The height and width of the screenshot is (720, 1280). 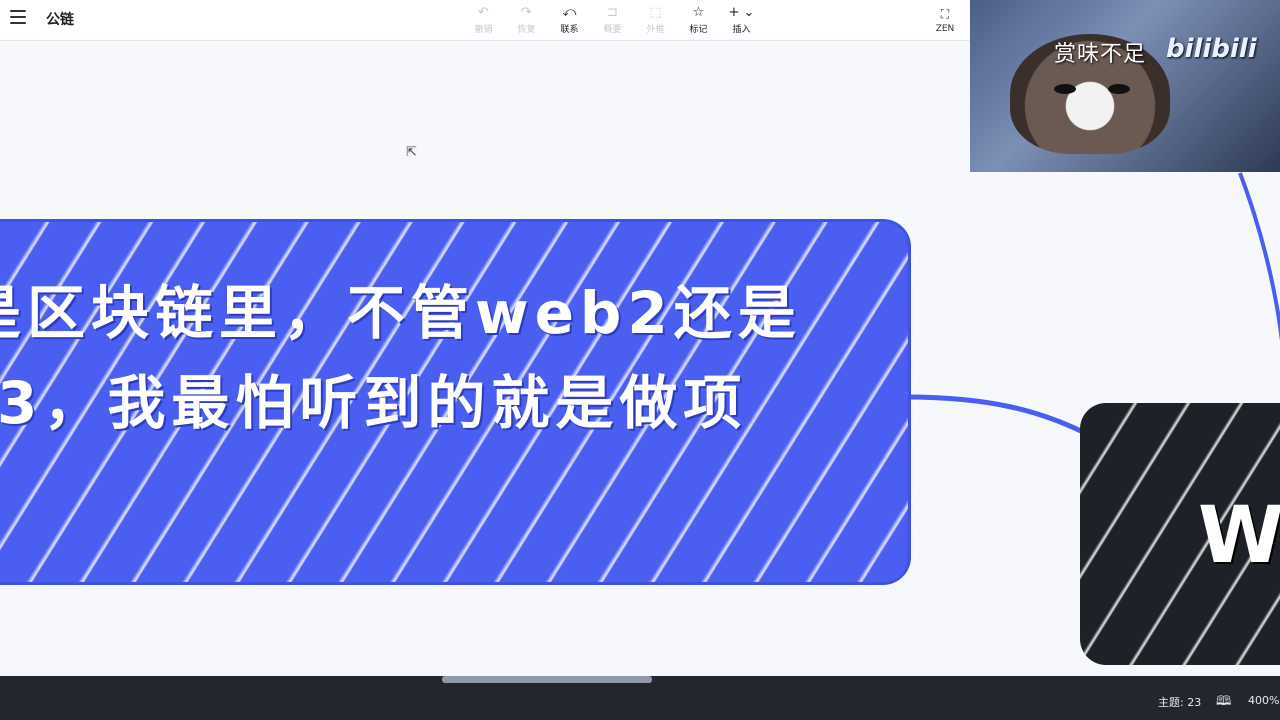 I want to click on status-bar: 主题: 23 🕮 400%, so click(x=640, y=698).